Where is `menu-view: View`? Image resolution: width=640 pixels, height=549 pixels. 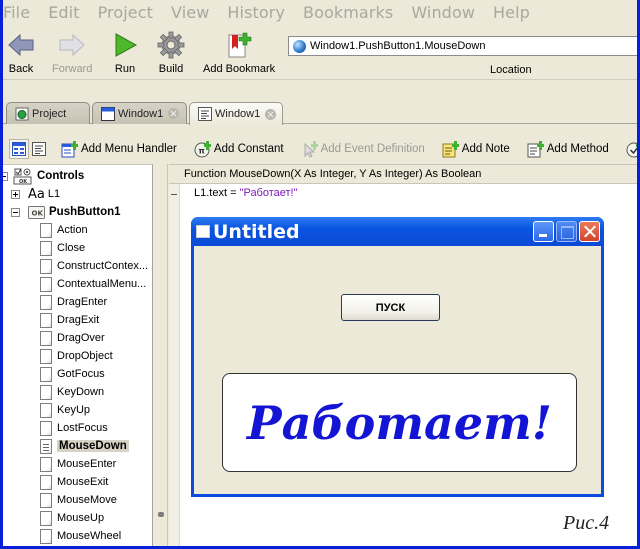 menu-view: View is located at coordinates (190, 12).